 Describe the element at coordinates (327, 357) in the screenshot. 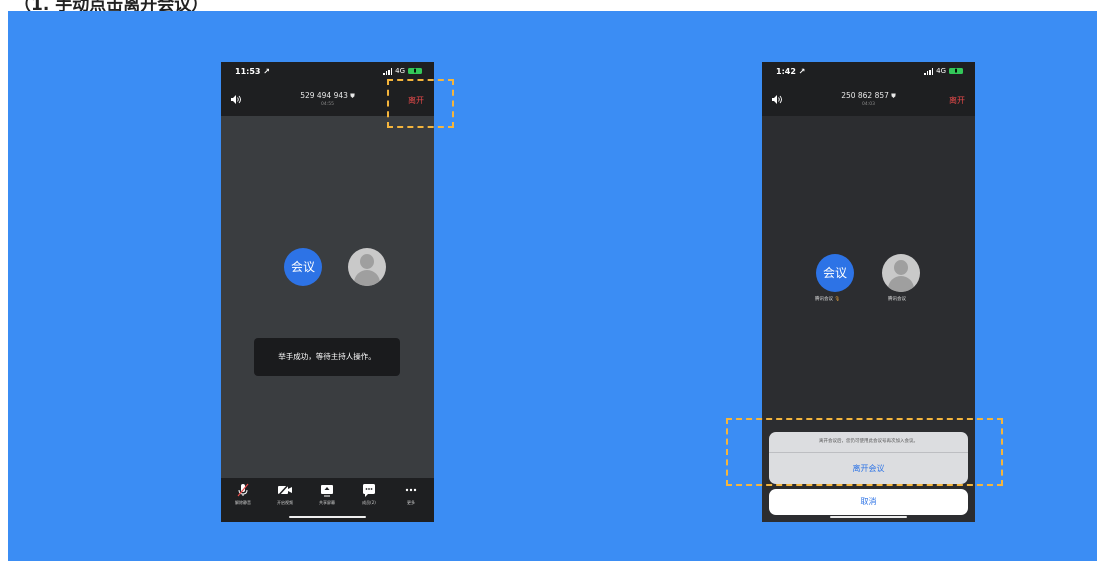

I see `toast-message: 举手成功，等待主持人操作。` at that location.